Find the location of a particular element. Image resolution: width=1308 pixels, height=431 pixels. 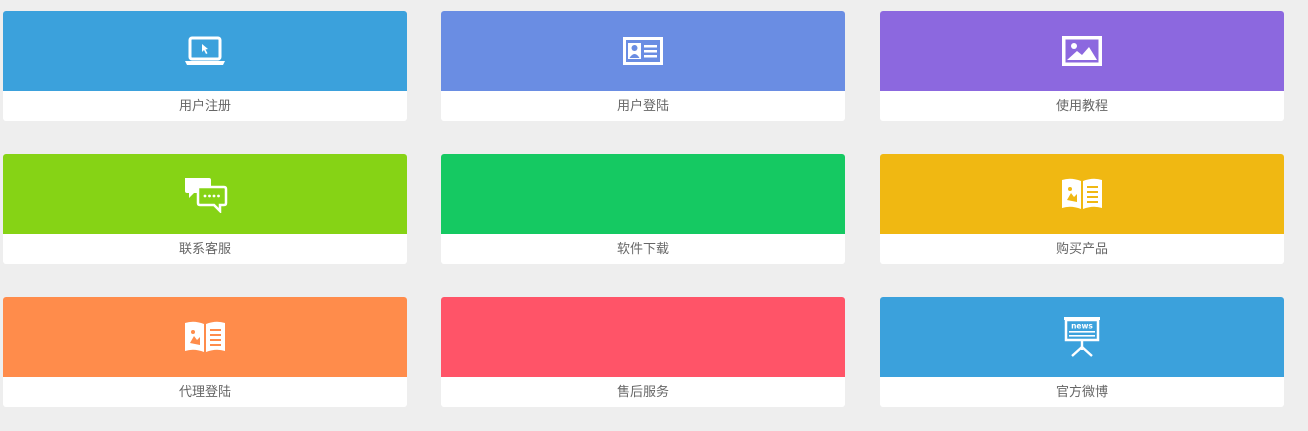

news-board-icon: news is located at coordinates (1082, 337).